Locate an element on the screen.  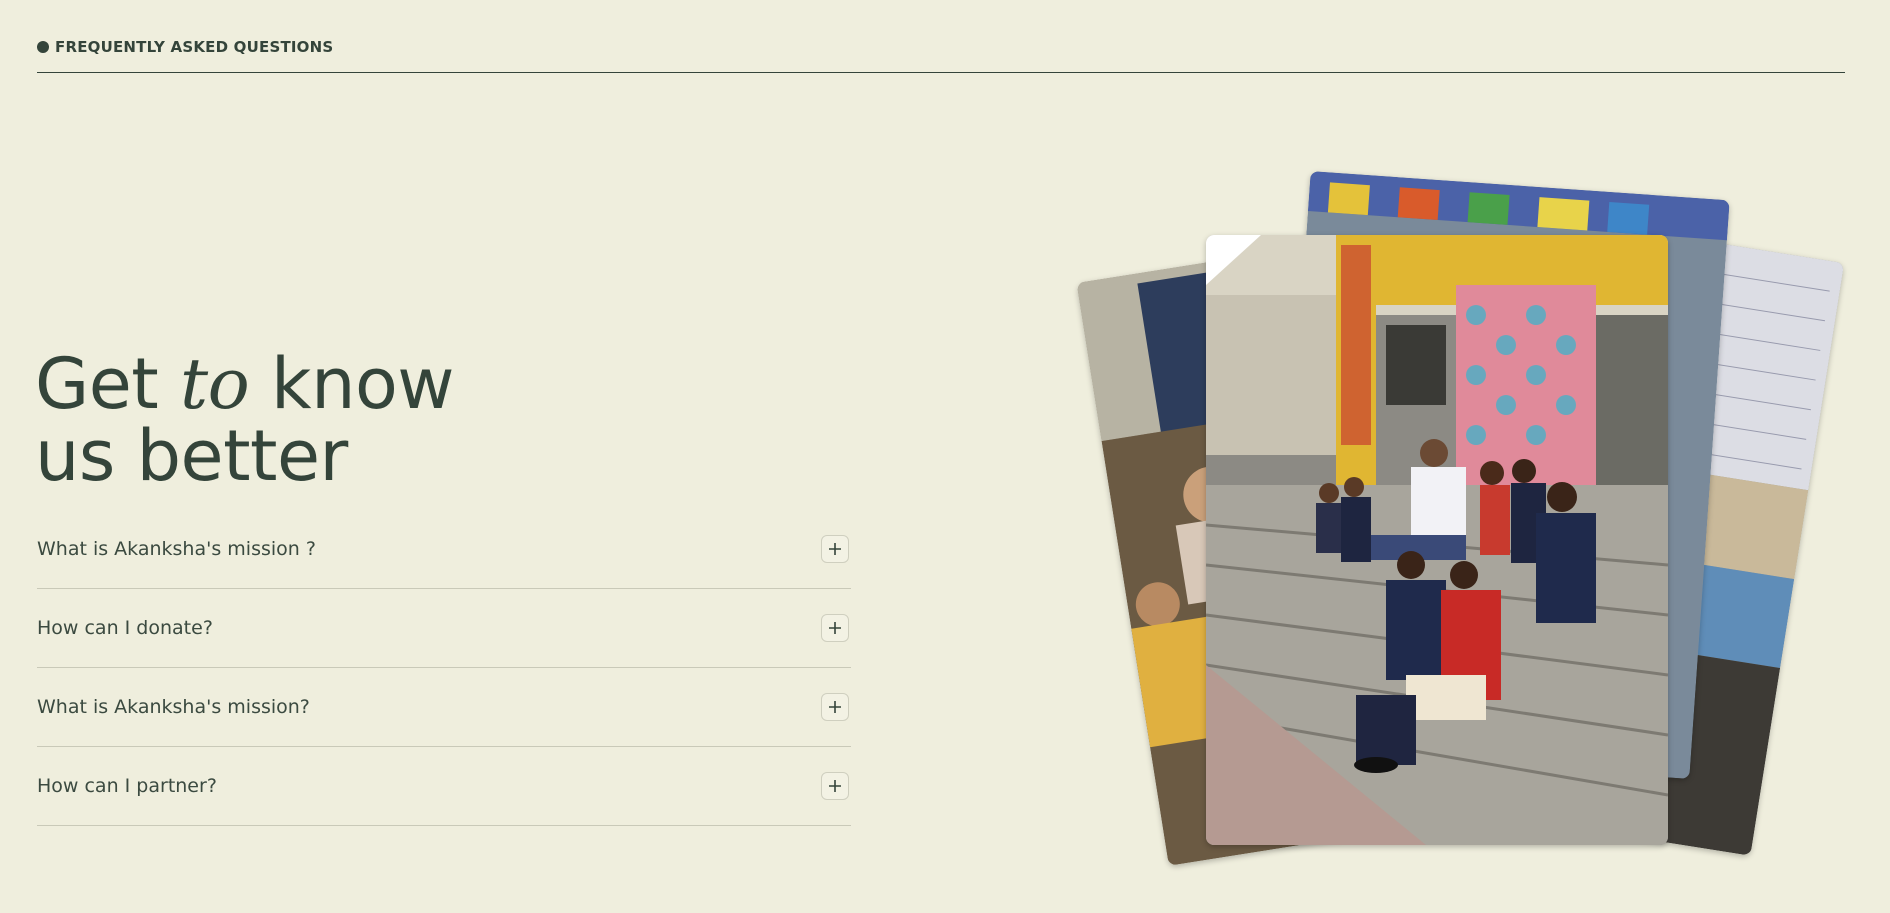
title-line-2: us better is located at coordinates (191, 456).